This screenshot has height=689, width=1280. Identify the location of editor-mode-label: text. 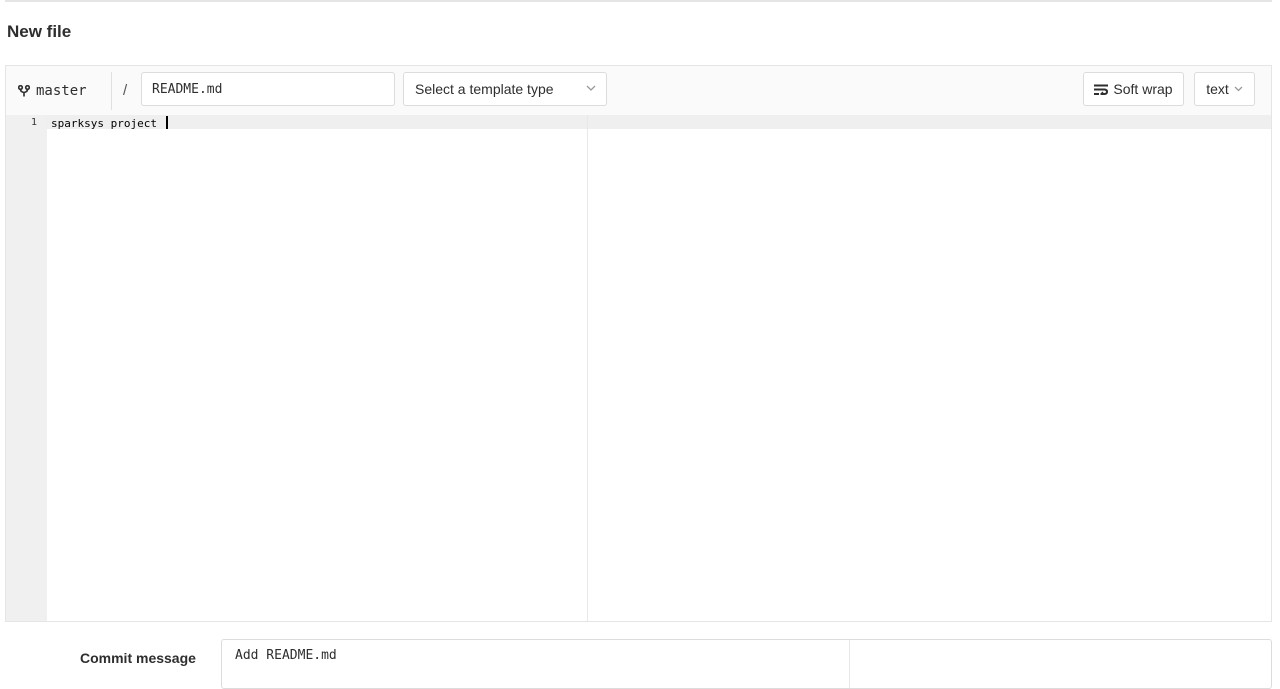
(1217, 89).